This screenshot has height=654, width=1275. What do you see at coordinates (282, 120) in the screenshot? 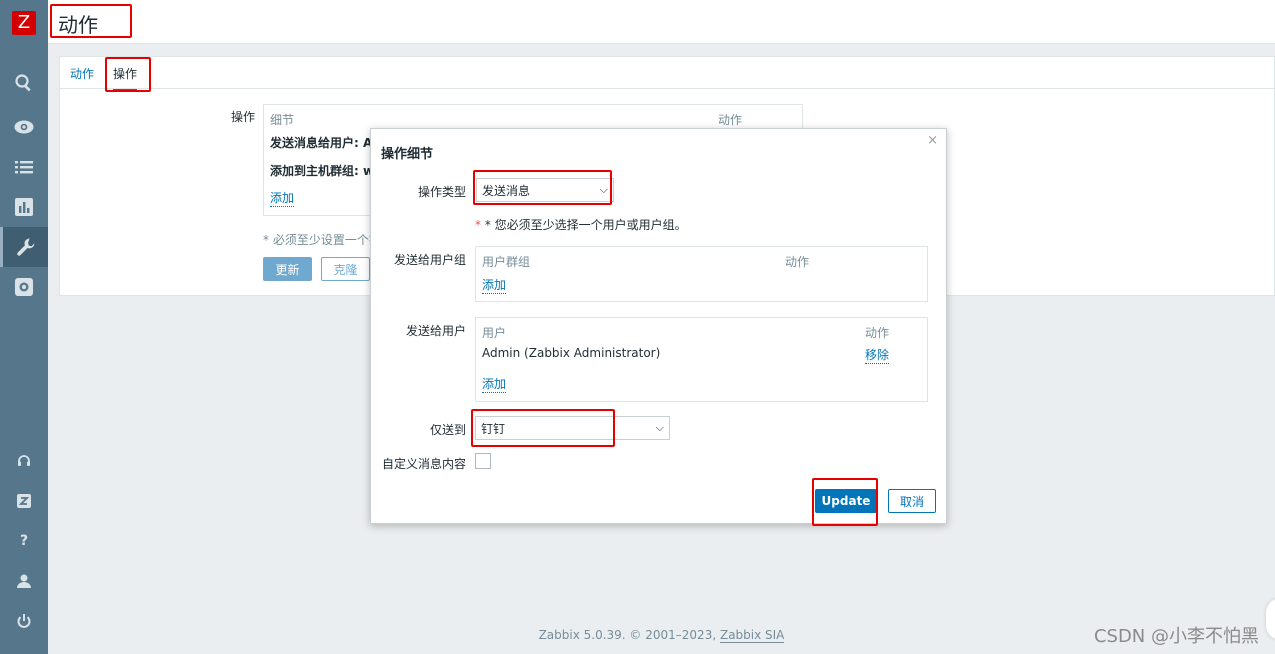
I see `col-details: 细节` at bounding box center [282, 120].